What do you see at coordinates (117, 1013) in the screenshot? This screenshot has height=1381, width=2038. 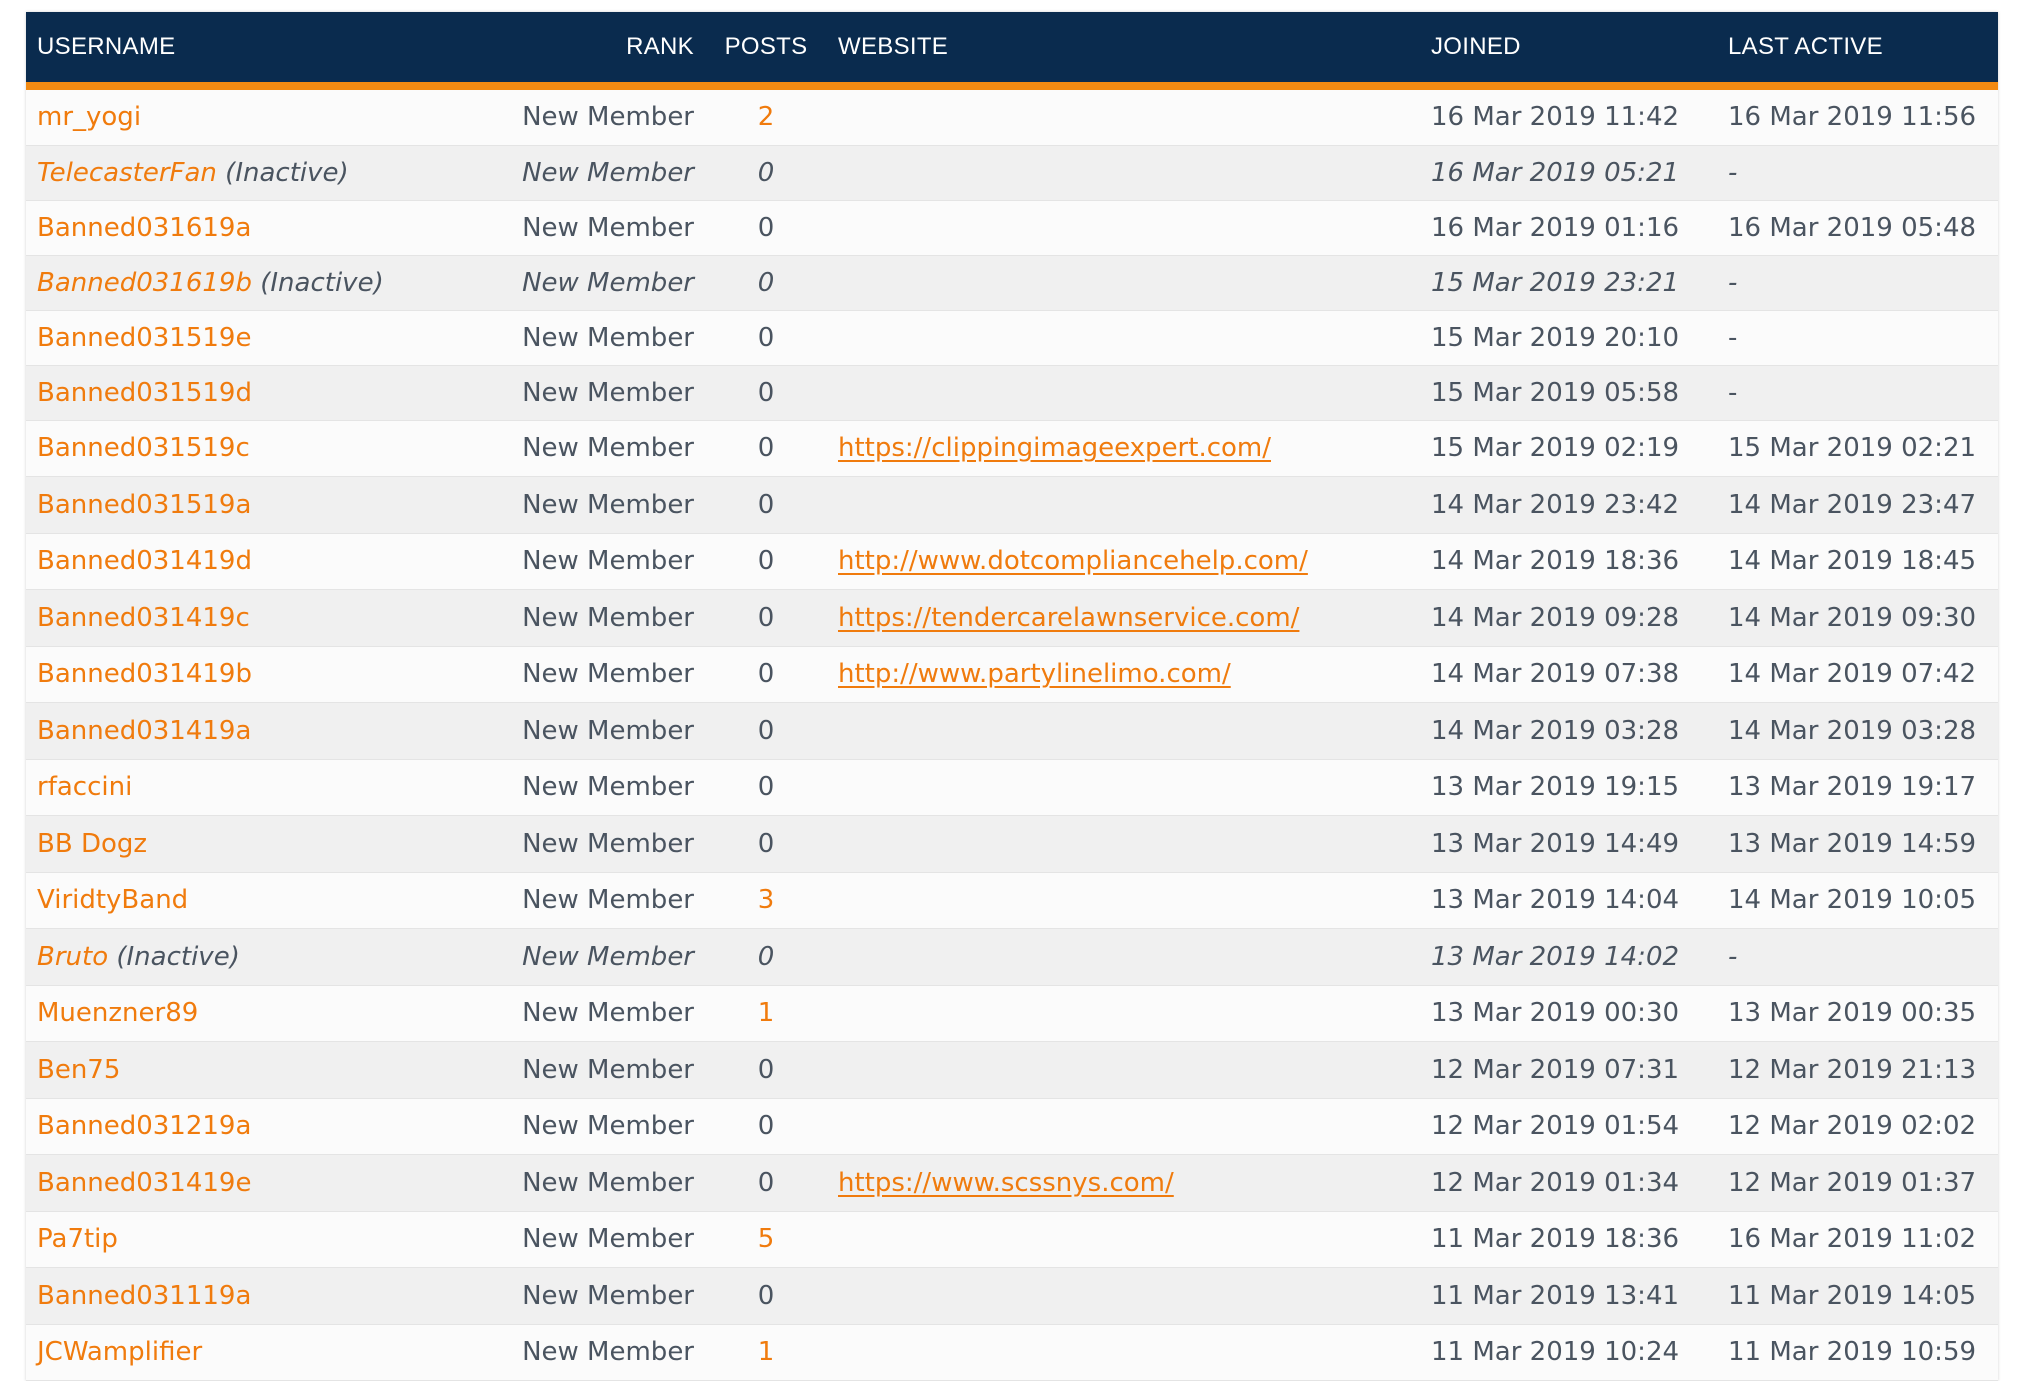 I see `username-link: Muenzner89` at bounding box center [117, 1013].